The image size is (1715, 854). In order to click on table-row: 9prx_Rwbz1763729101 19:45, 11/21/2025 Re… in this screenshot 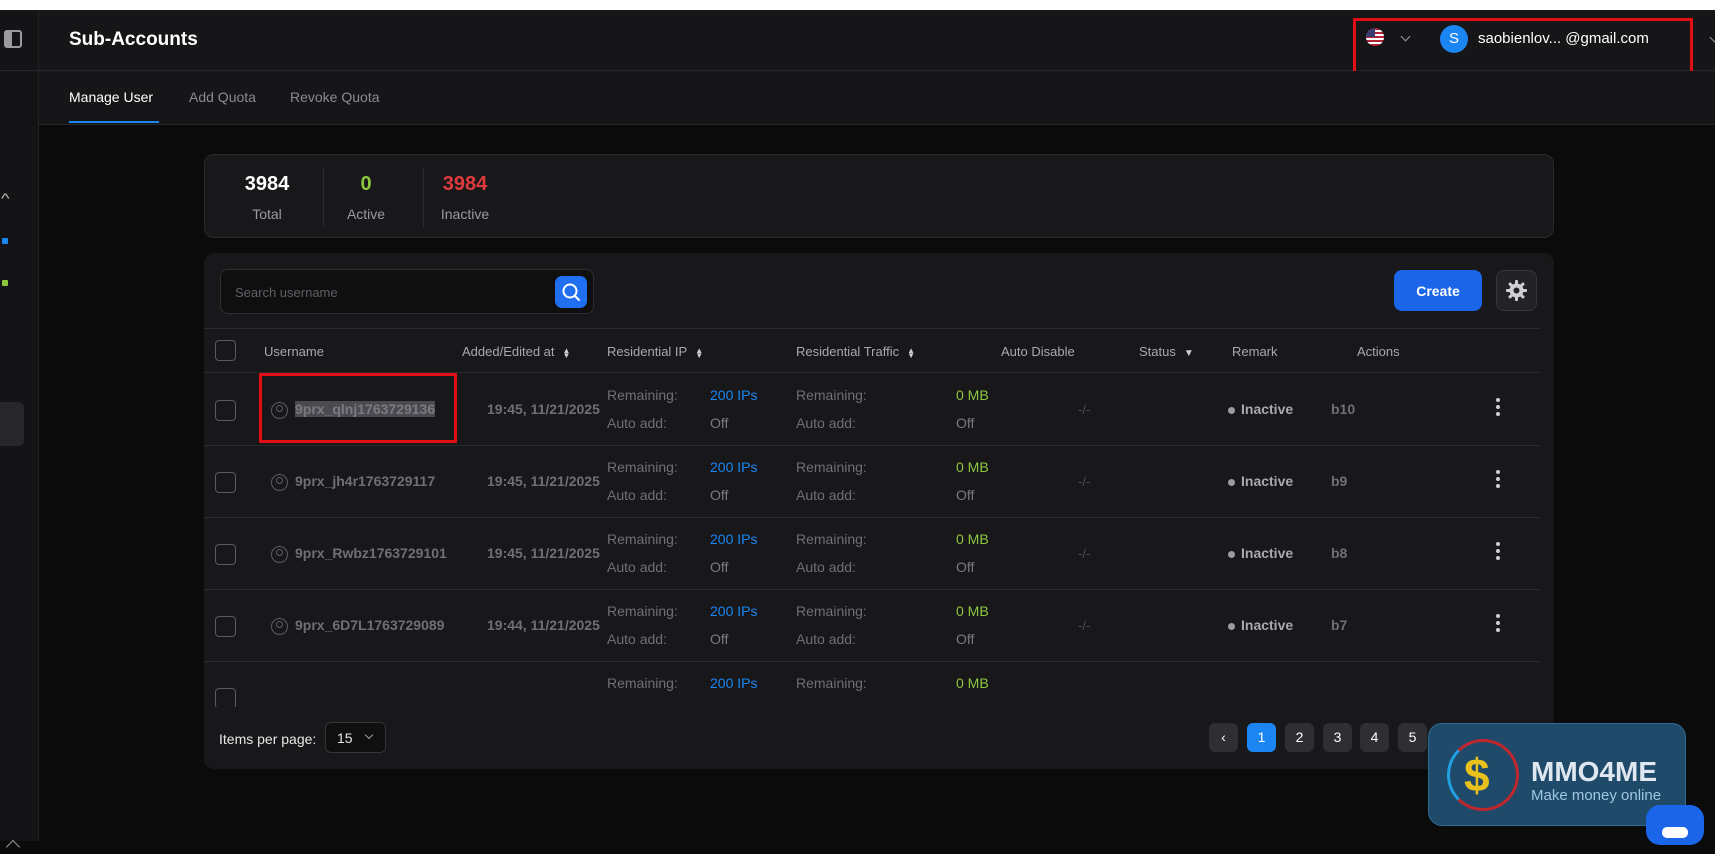, I will do `click(872, 554)`.